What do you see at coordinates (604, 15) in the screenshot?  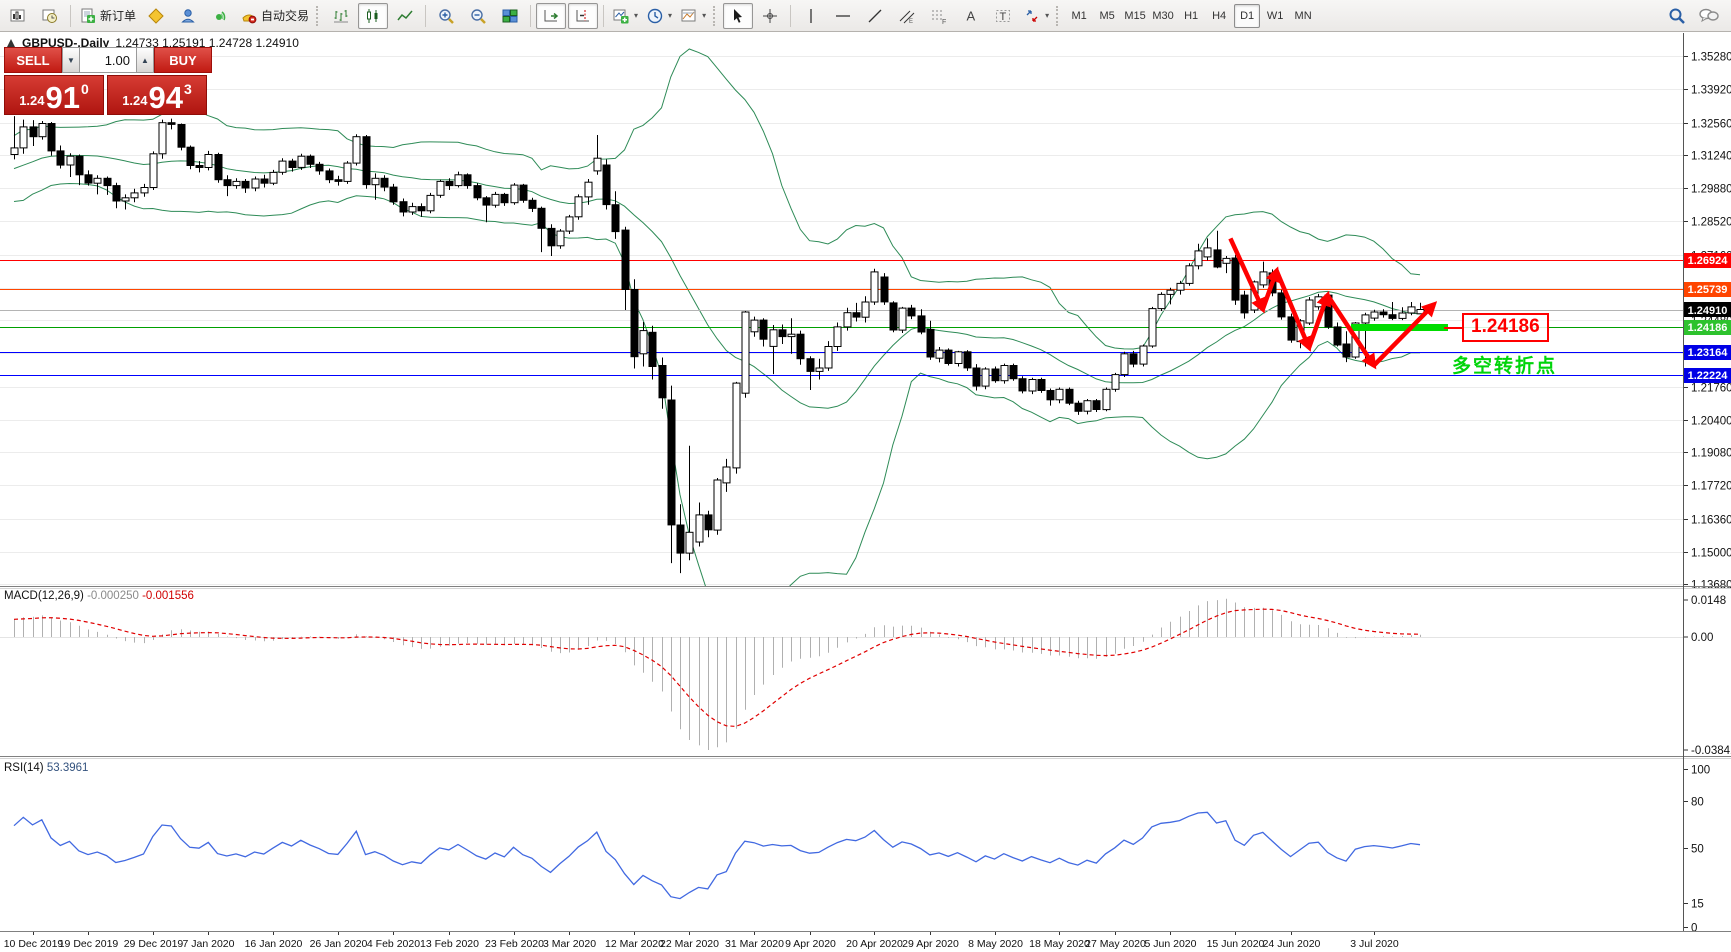 I see `toolbar-separator` at bounding box center [604, 15].